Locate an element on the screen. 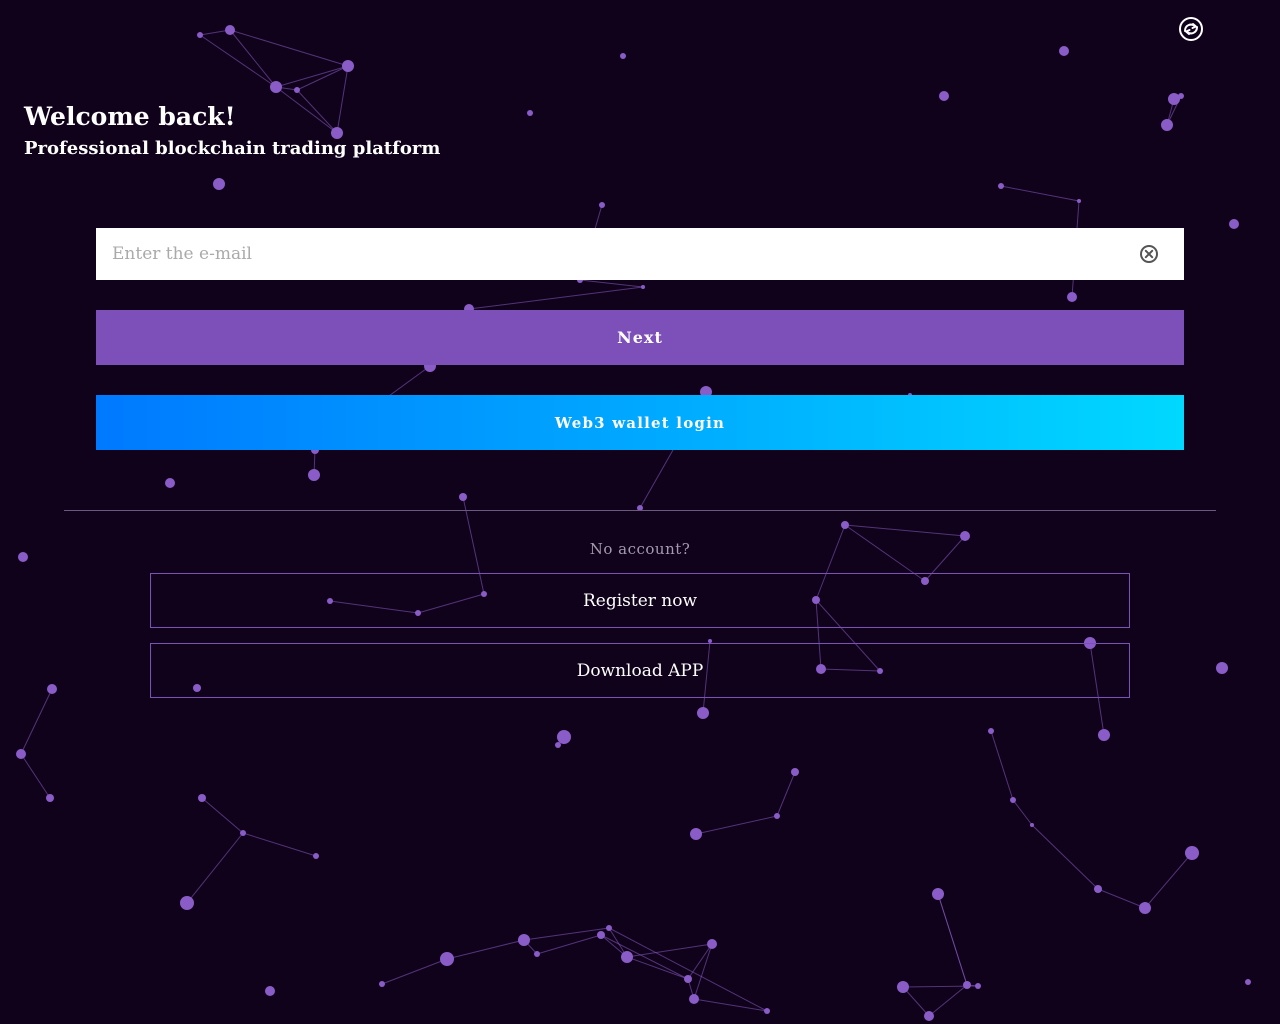  next-button: Next is located at coordinates (640, 337).